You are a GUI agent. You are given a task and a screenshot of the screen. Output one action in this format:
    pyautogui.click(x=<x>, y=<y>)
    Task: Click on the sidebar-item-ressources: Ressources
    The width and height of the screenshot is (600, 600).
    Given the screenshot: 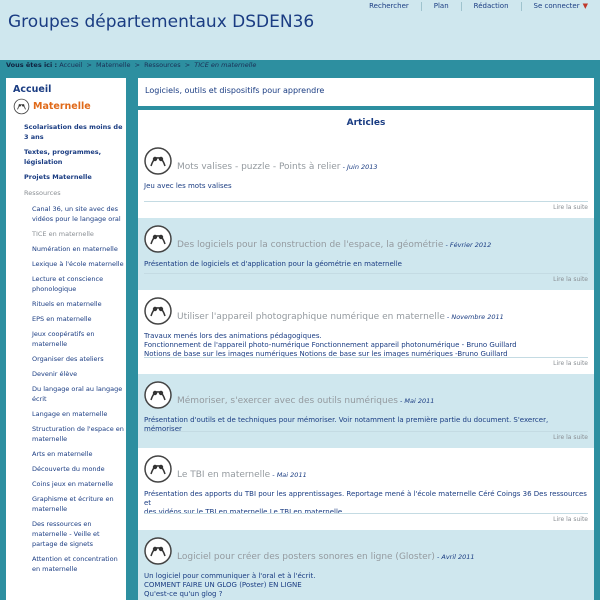 What is the action you would take?
    pyautogui.click(x=74, y=194)
    